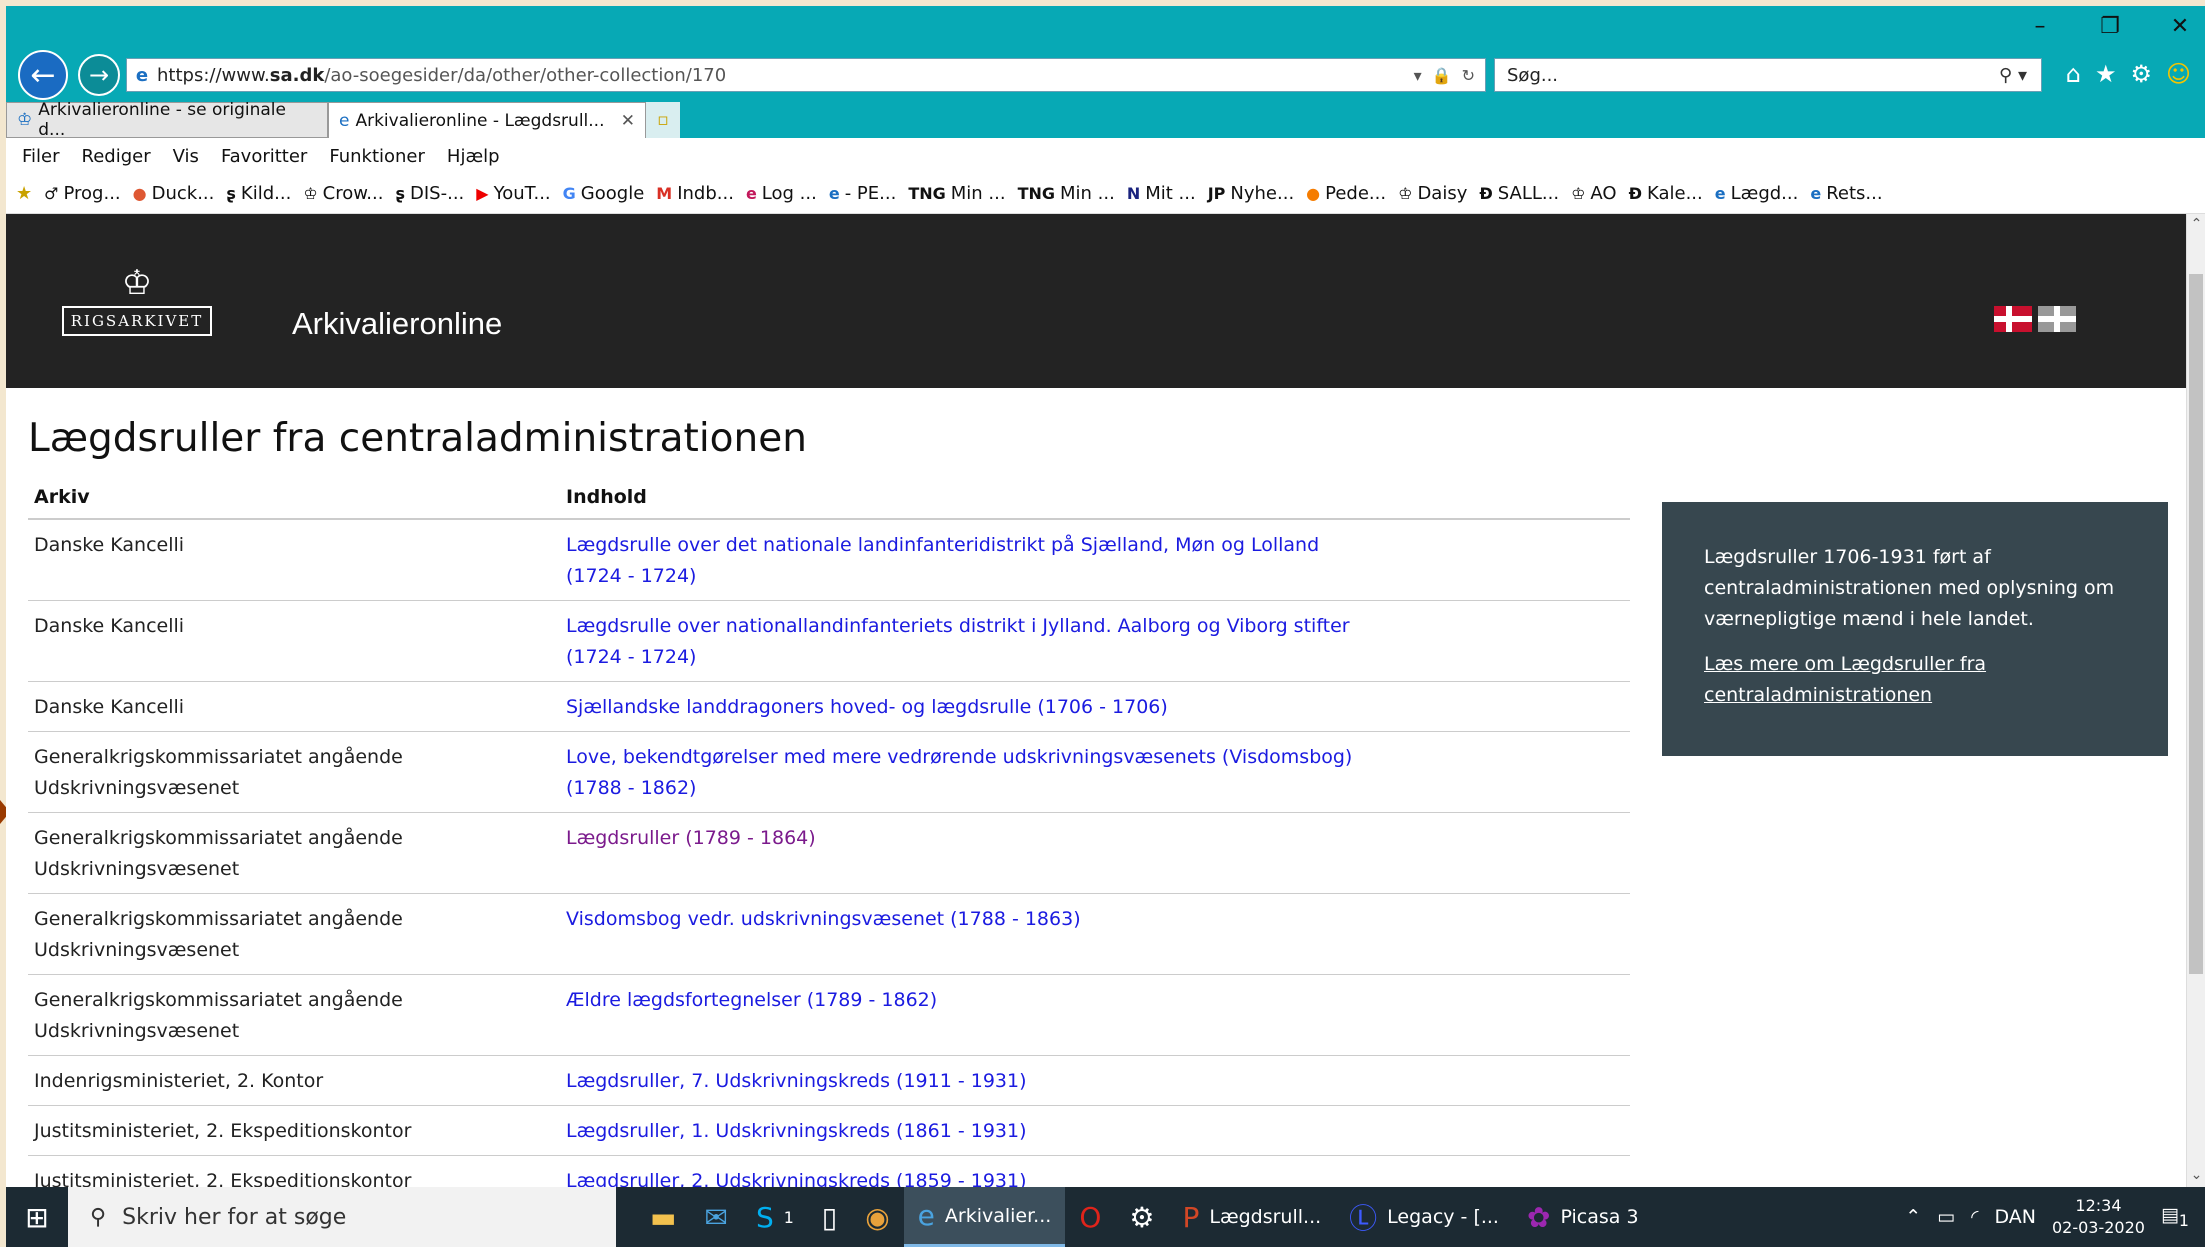  I want to click on collection-link-visited: Lægdsruller (1789 - 1864), so click(971, 838).